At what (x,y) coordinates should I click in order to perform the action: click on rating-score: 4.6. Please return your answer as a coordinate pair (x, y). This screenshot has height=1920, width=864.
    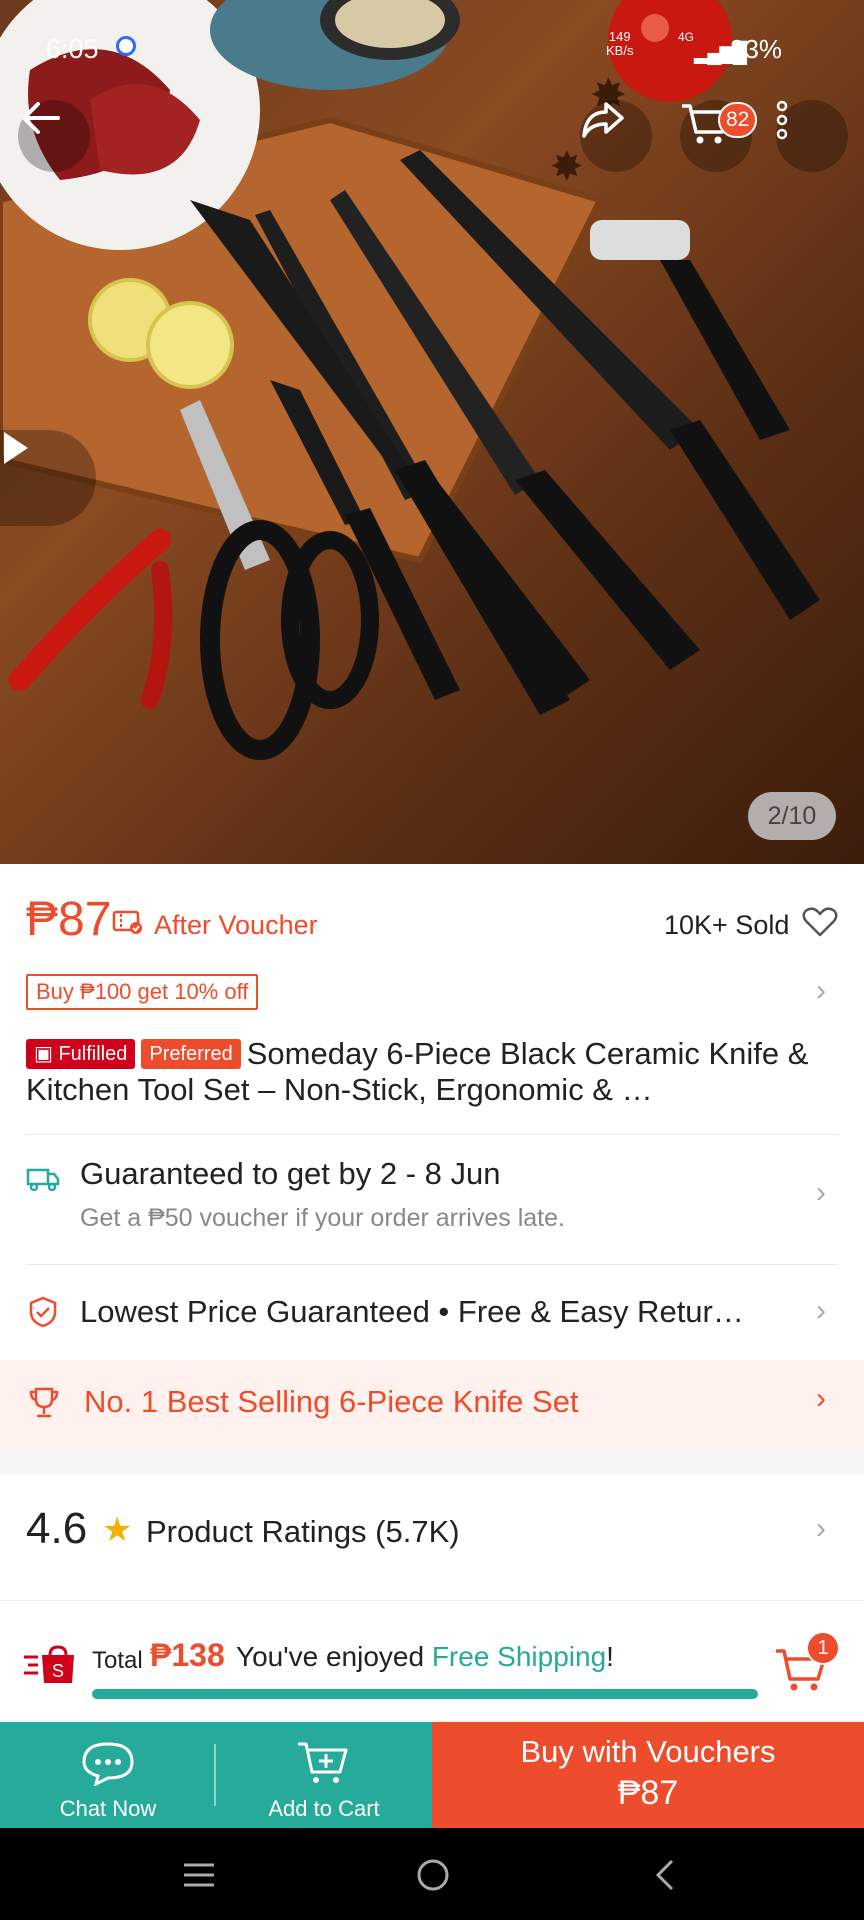
    Looking at the image, I should click on (57, 1528).